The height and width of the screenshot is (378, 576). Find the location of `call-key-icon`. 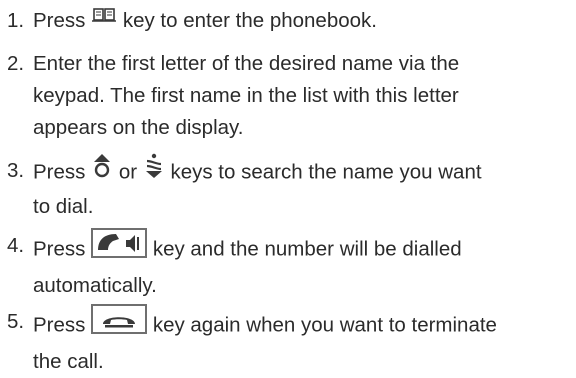

call-key-icon is located at coordinates (119, 248).